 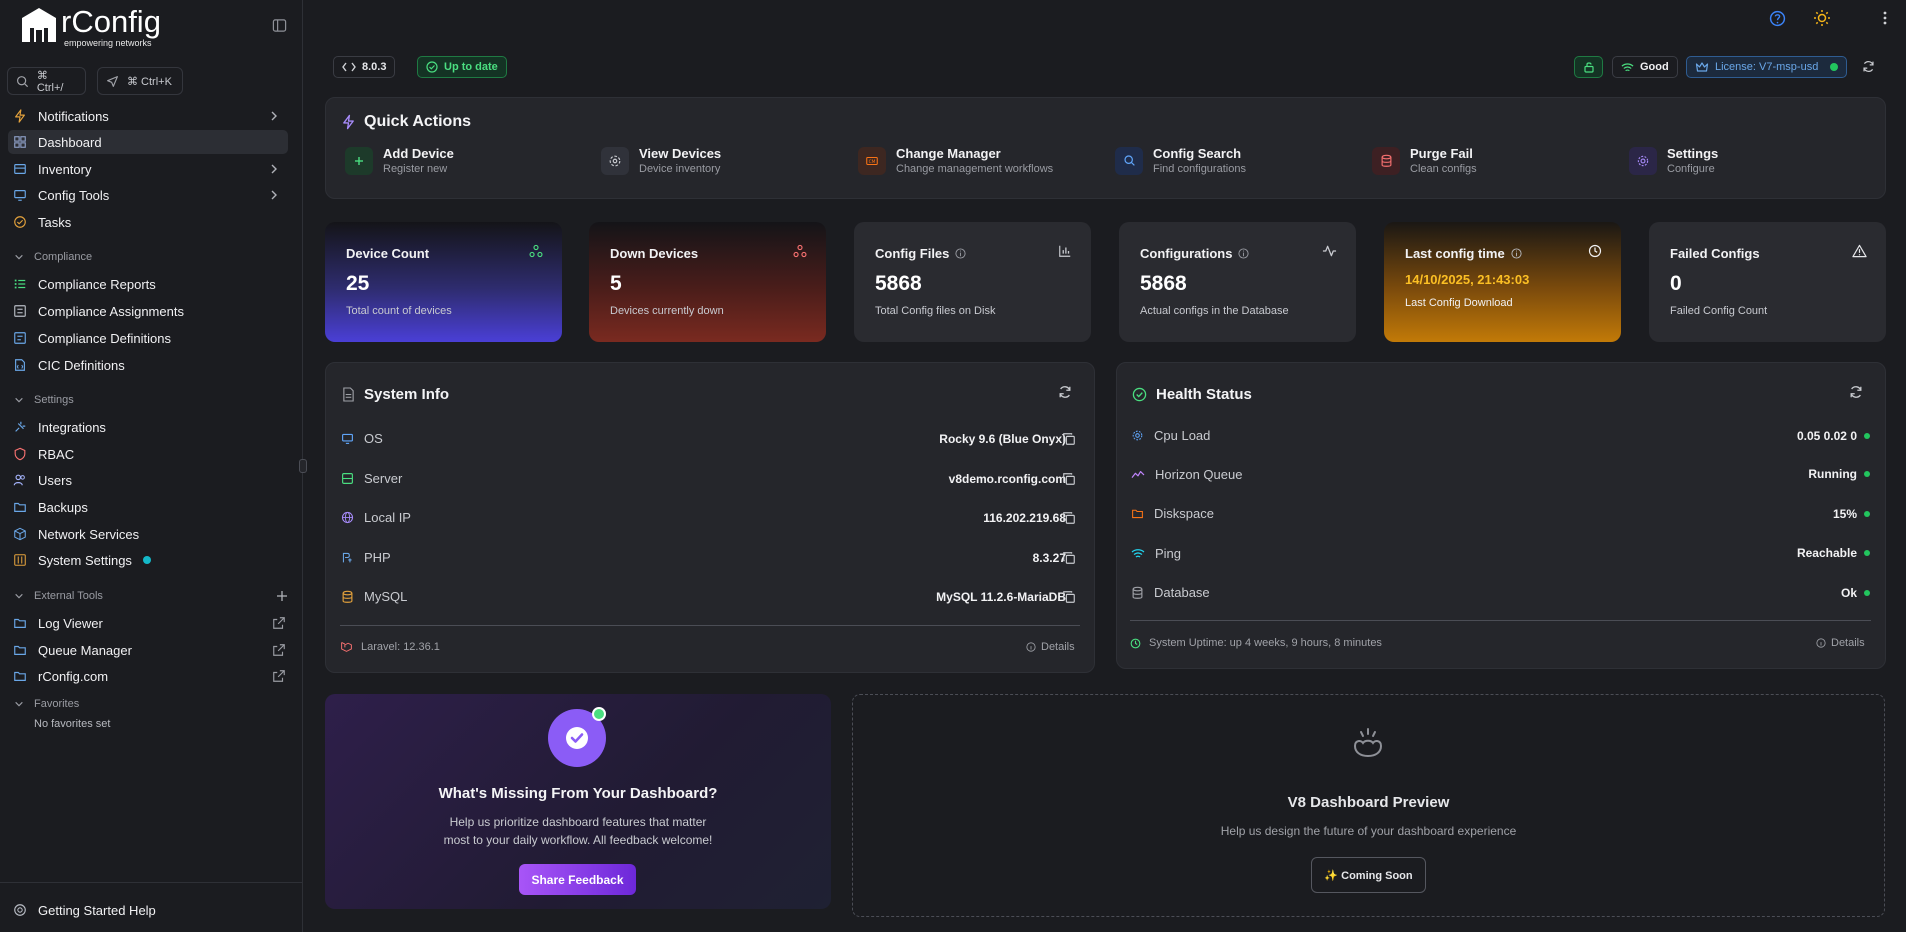 What do you see at coordinates (85, 650) in the screenshot?
I see `sidebar-item-label: Queue Manager` at bounding box center [85, 650].